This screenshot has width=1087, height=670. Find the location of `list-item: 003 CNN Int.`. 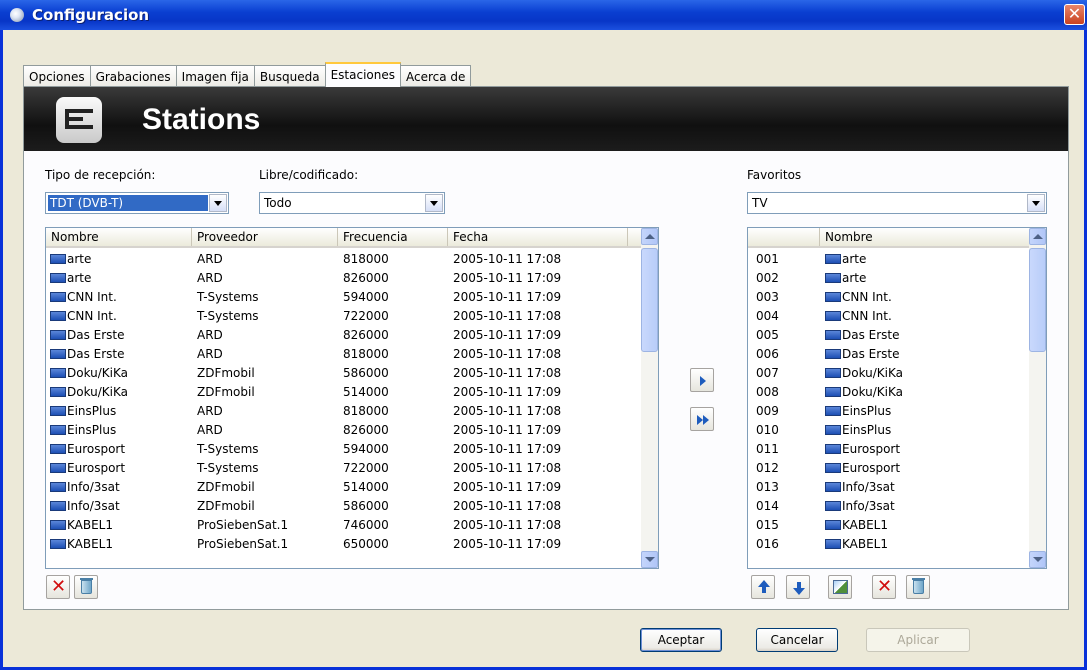

list-item: 003 CNN Int. is located at coordinates (884, 297).